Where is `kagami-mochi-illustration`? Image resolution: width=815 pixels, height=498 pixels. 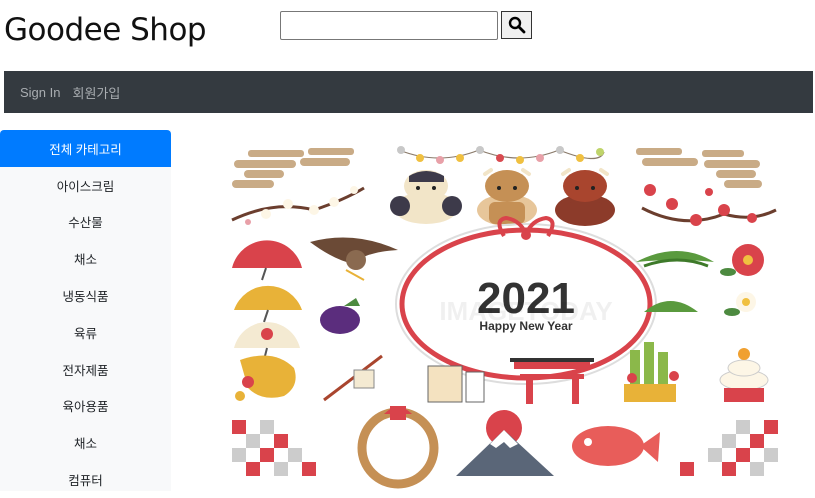
kagami-mochi-illustration is located at coordinates (744, 375).